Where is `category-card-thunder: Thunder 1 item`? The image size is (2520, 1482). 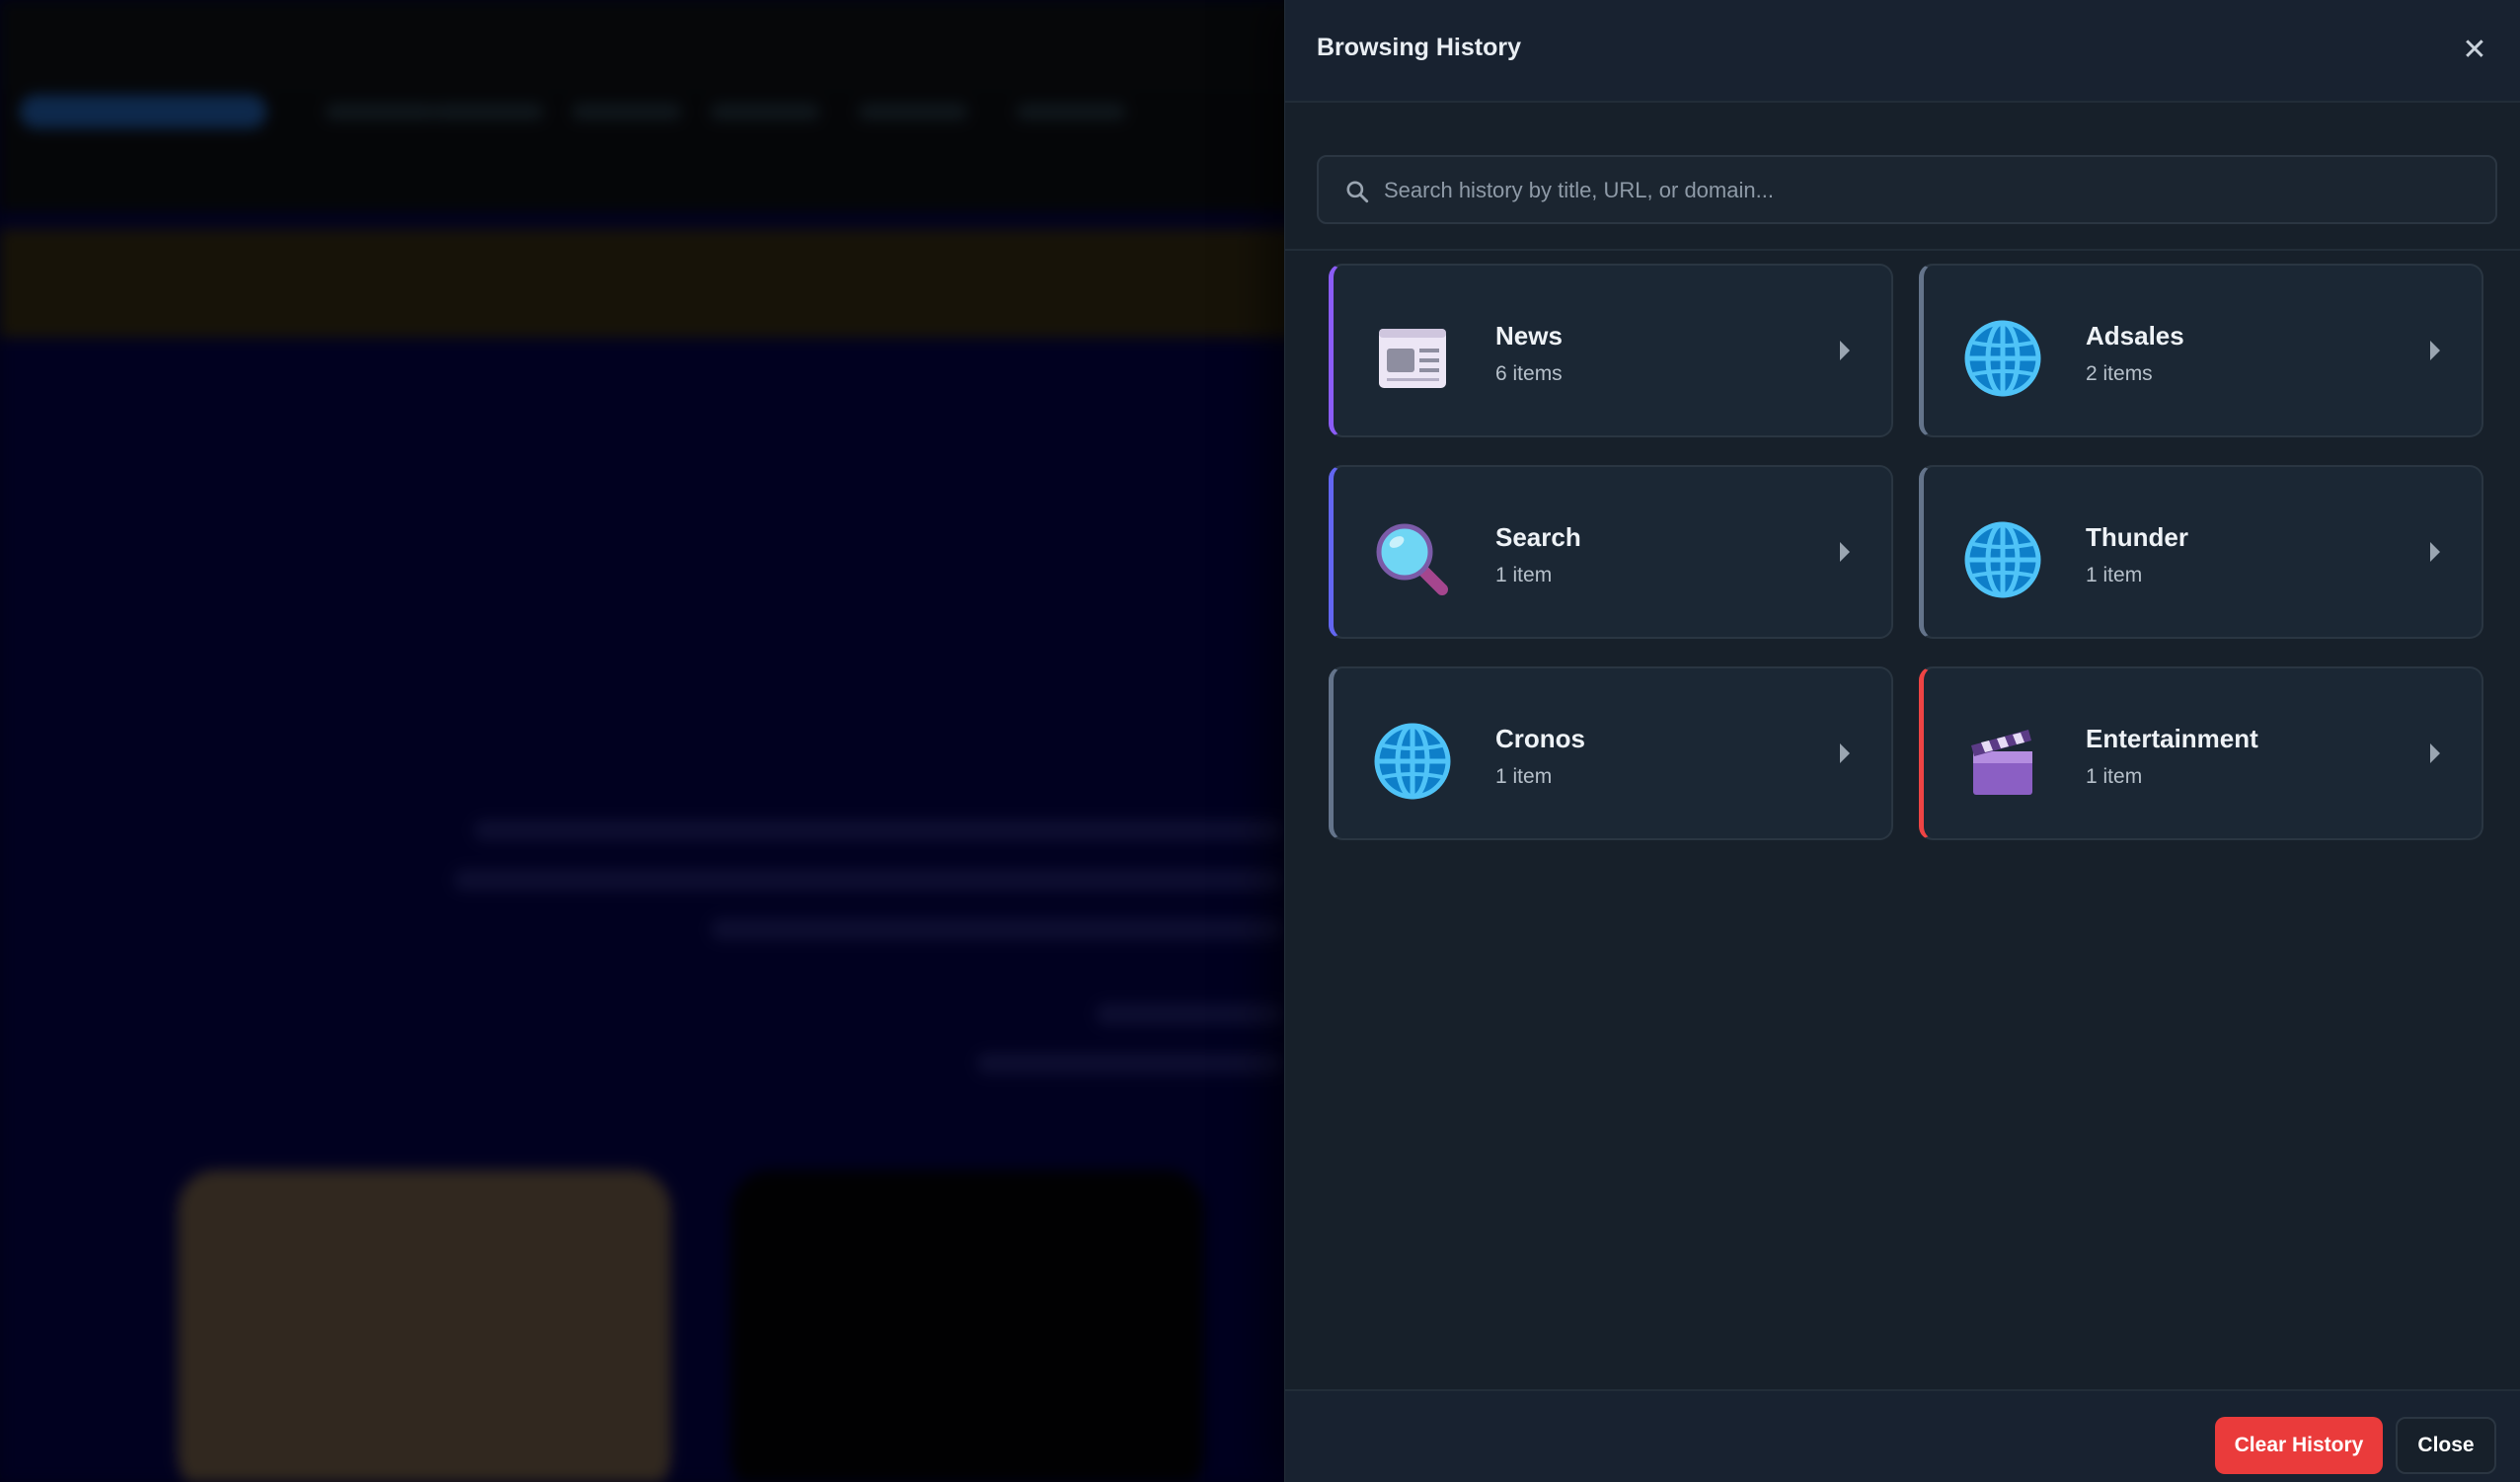
category-card-thunder: Thunder 1 item is located at coordinates (2201, 552).